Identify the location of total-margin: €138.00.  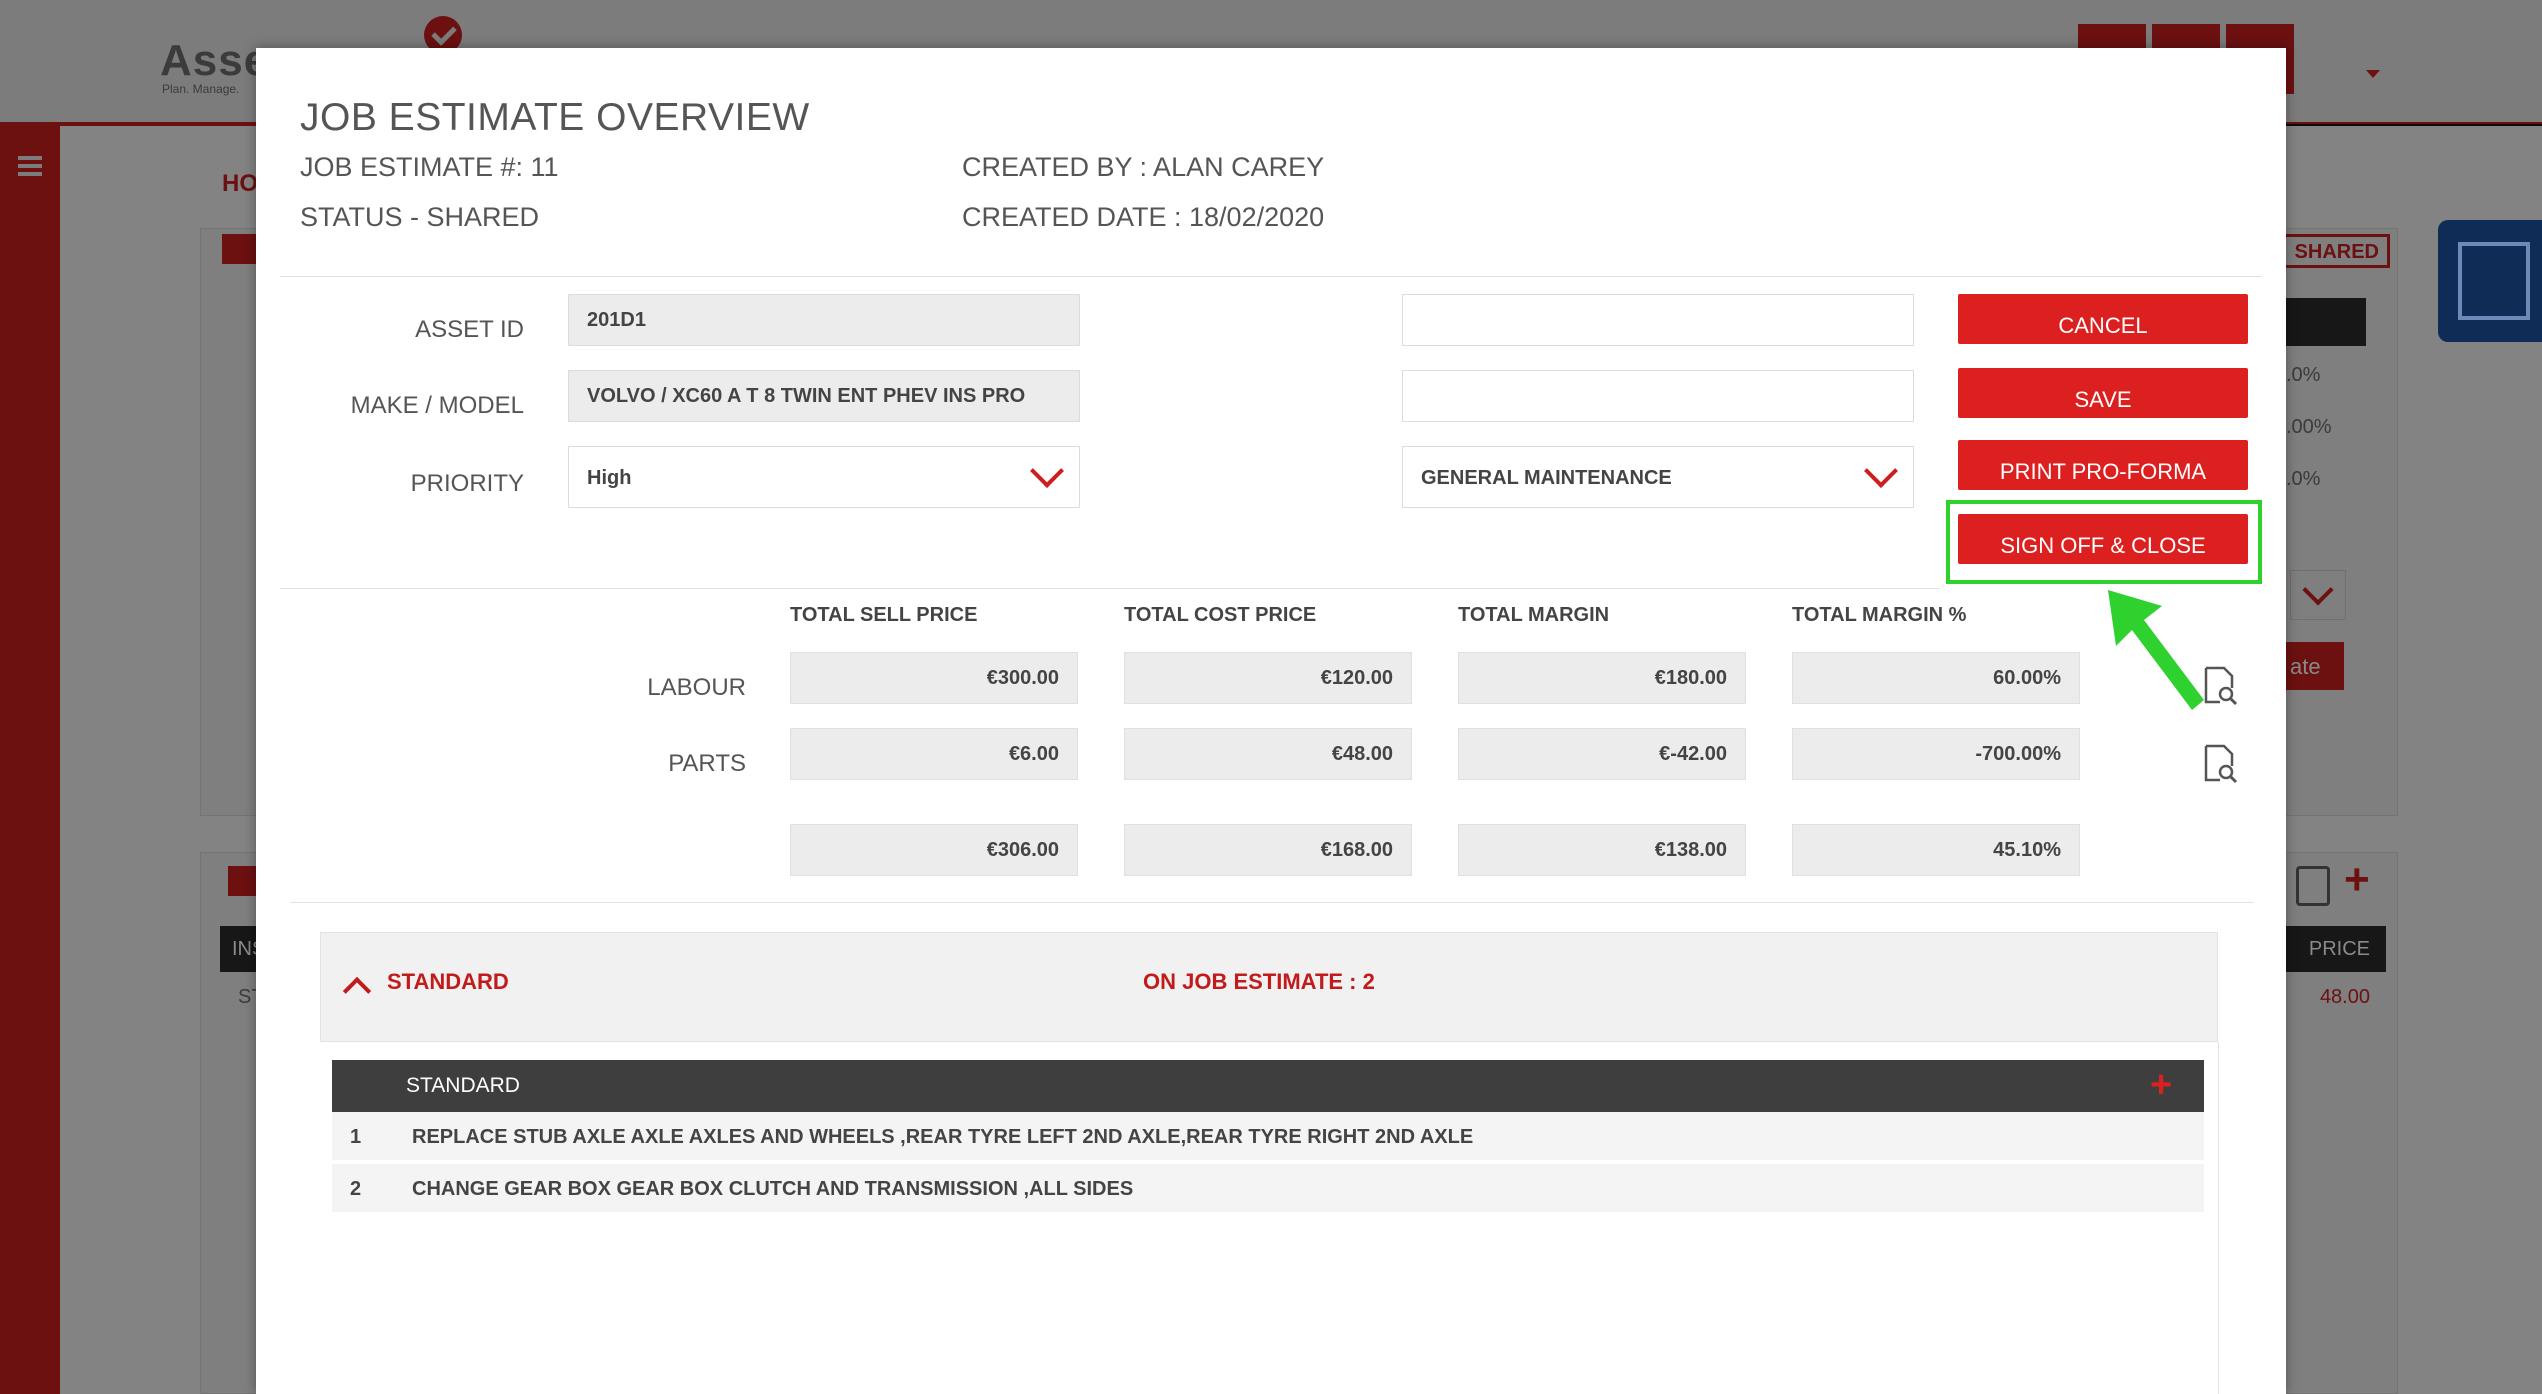
(1602, 850).